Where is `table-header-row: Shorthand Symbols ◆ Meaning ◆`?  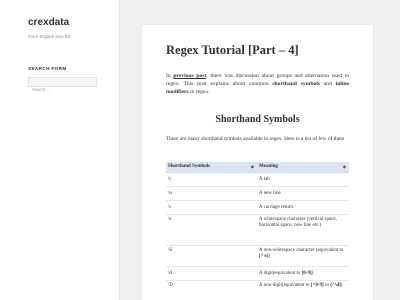
table-header-row: Shorthand Symbols ◆ Meaning ◆ is located at coordinates (257, 167).